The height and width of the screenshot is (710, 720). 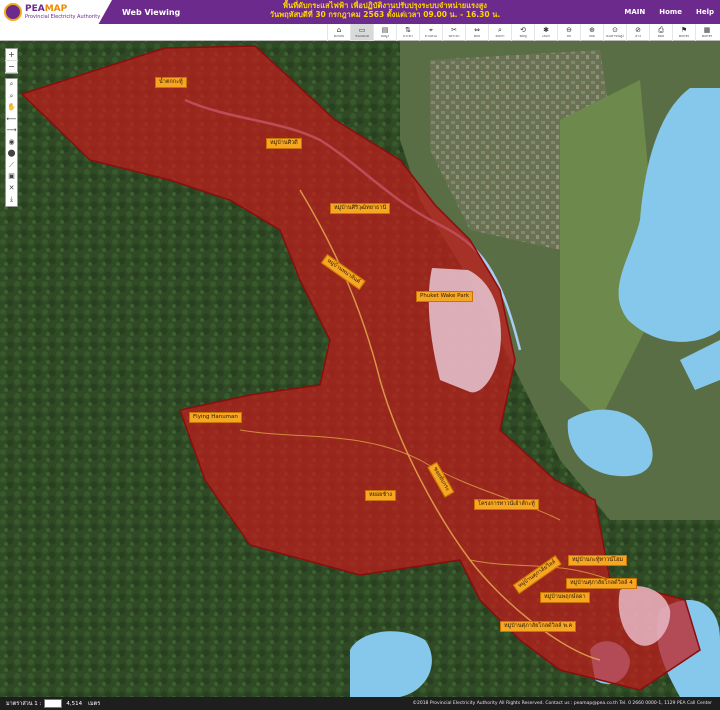 What do you see at coordinates (705, 12) in the screenshot?
I see `nav-help: Help` at bounding box center [705, 12].